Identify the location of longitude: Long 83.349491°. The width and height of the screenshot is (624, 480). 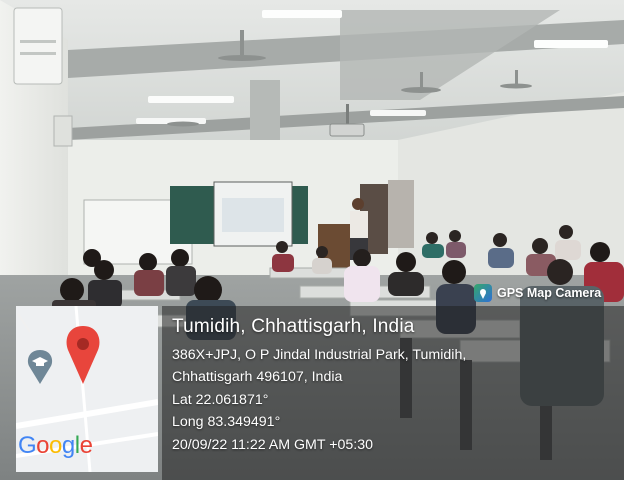
(226, 422).